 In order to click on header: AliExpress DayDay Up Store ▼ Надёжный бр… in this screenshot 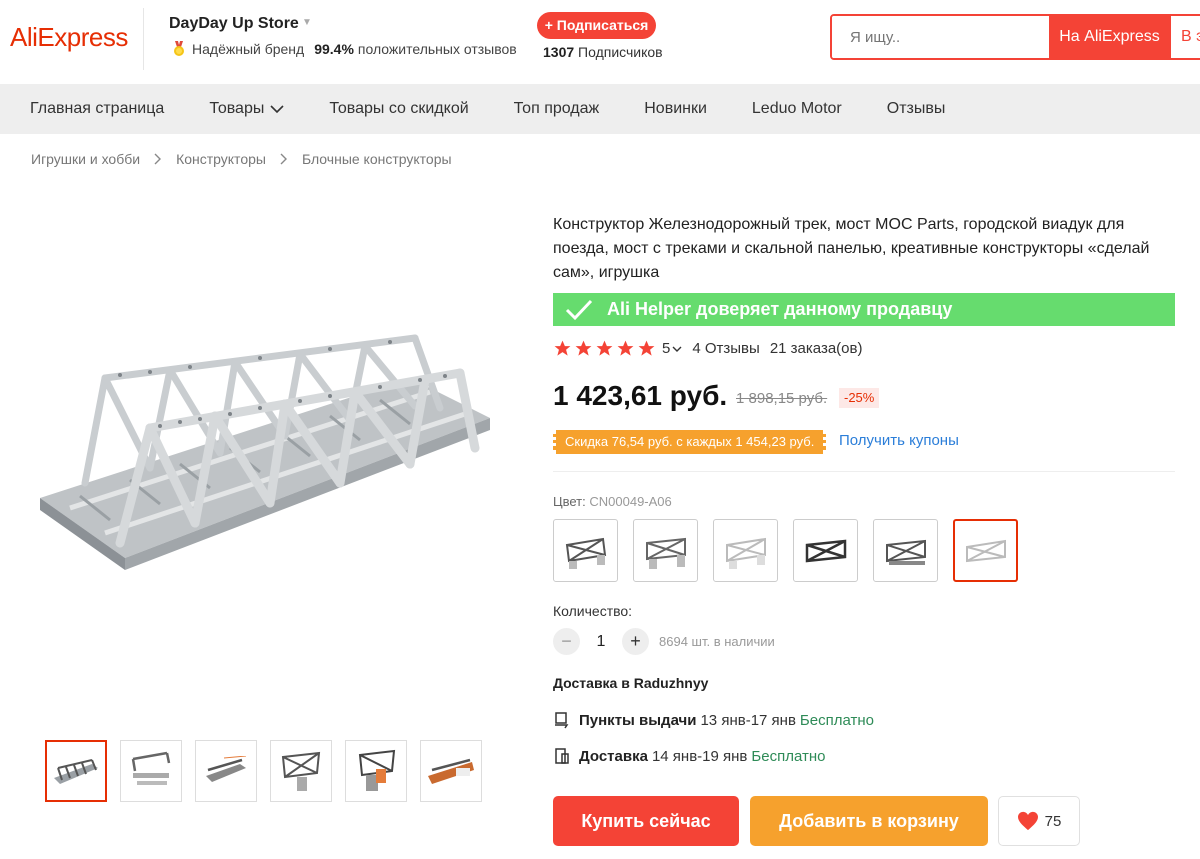, I will do `click(600, 42)`.